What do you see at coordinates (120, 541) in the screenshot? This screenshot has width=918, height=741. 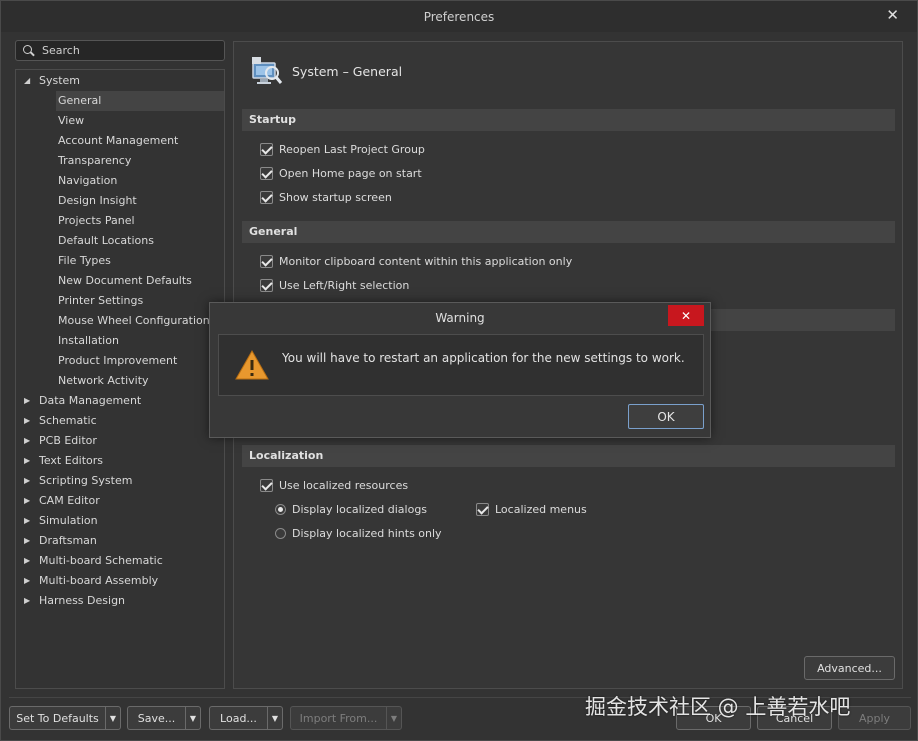 I see `tree-item-draftsman: ▶ Draftsman` at bounding box center [120, 541].